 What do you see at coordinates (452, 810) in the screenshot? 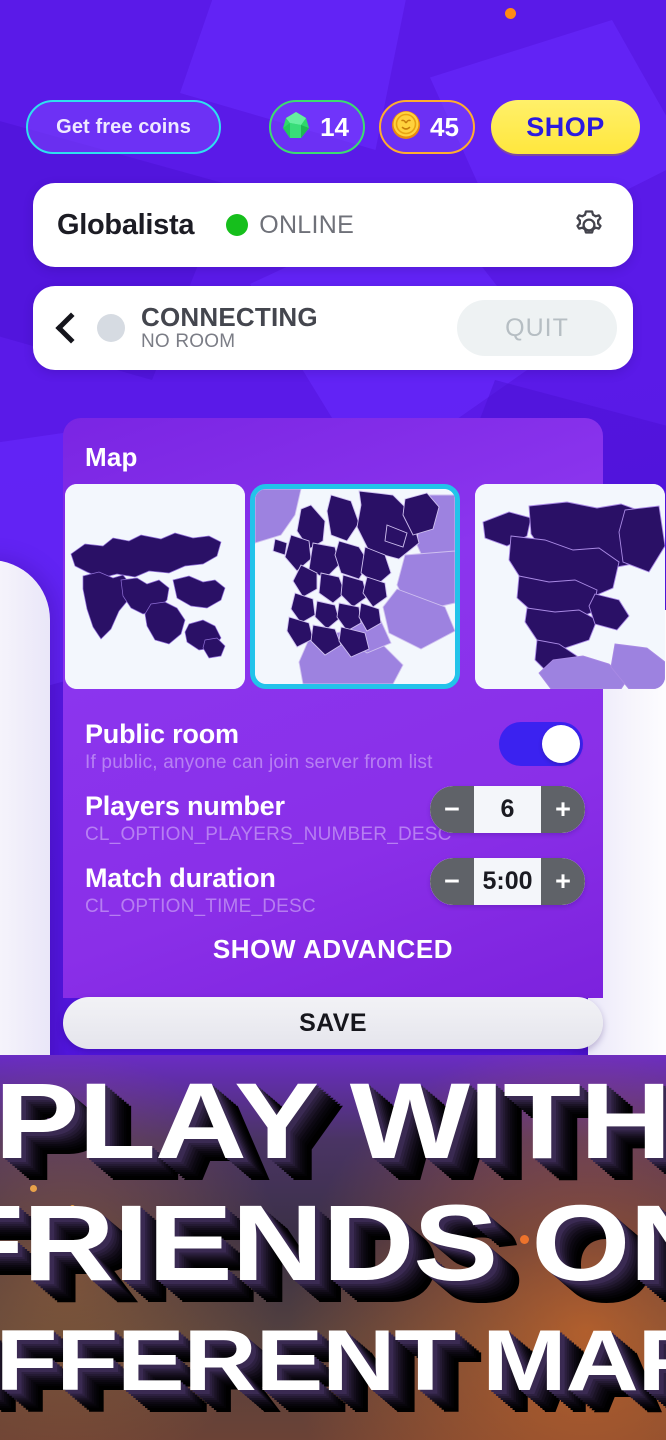
I see `players-decrease-button: −` at bounding box center [452, 810].